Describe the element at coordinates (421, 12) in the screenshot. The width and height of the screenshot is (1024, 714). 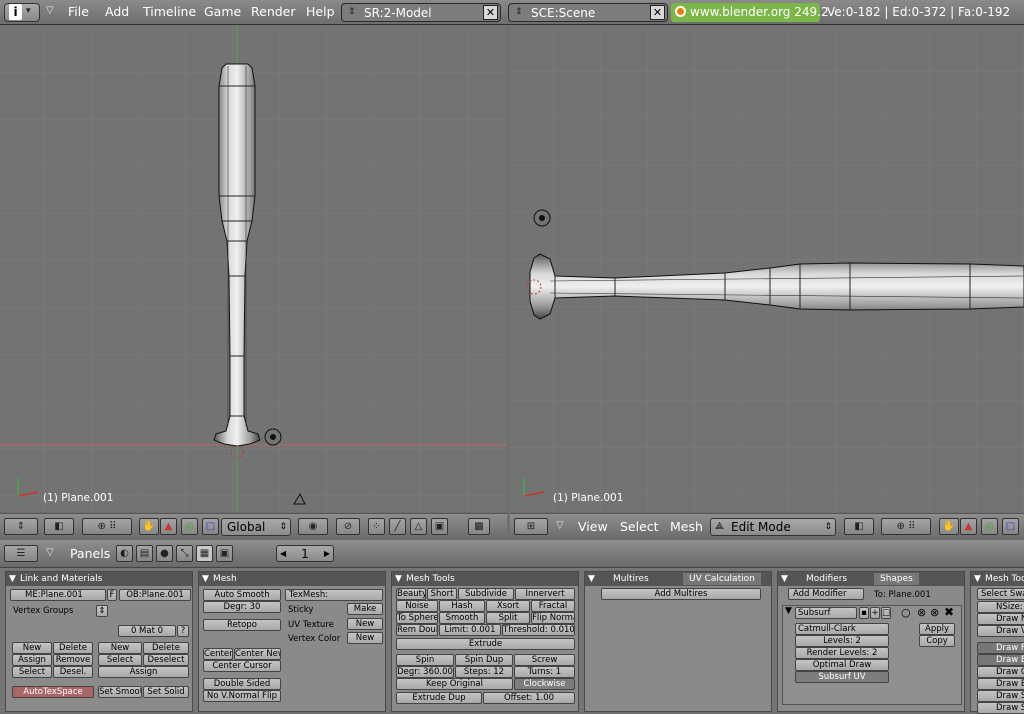
I see `screen-selector: ⇕ SR:2-Model ✕` at that location.